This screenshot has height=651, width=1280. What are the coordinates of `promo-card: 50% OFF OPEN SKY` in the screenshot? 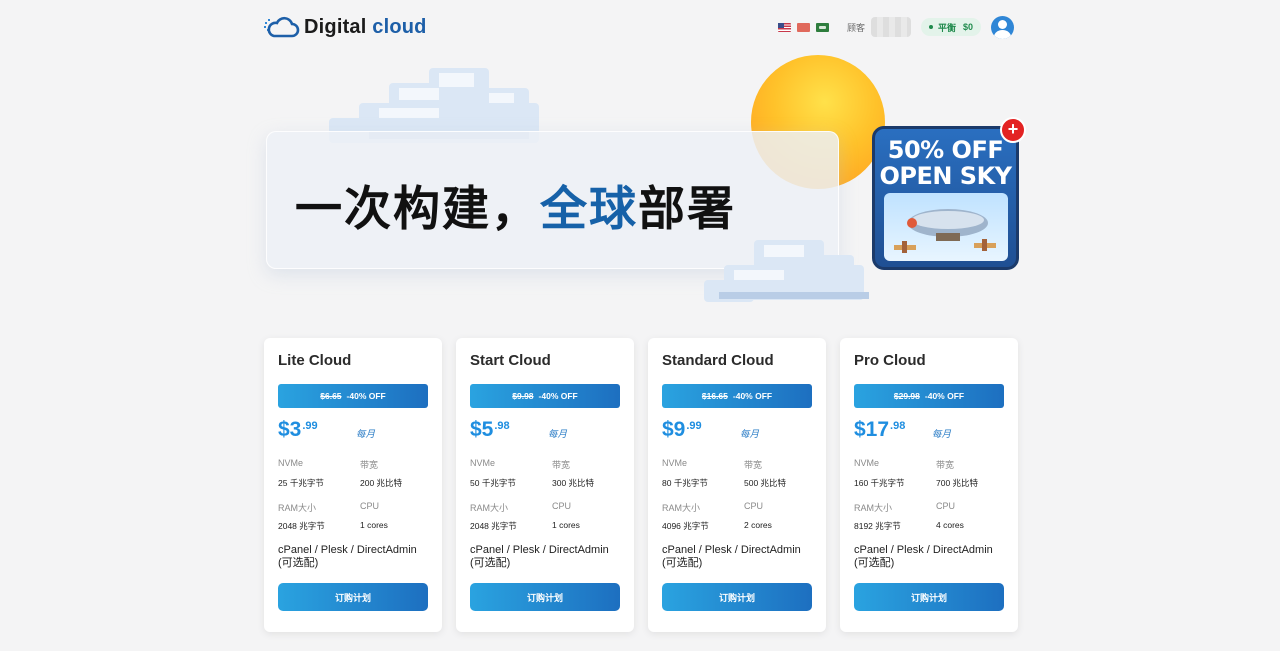 It's located at (945, 198).